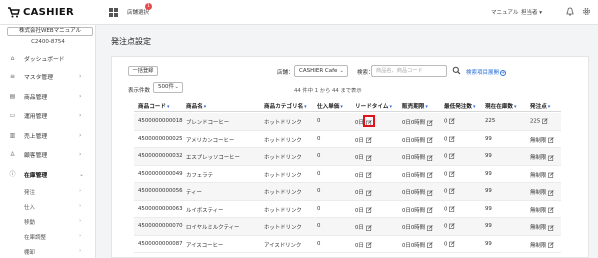  Describe the element at coordinates (194, 193) in the screenshot. I see `cell-name-value: ティー` at that location.